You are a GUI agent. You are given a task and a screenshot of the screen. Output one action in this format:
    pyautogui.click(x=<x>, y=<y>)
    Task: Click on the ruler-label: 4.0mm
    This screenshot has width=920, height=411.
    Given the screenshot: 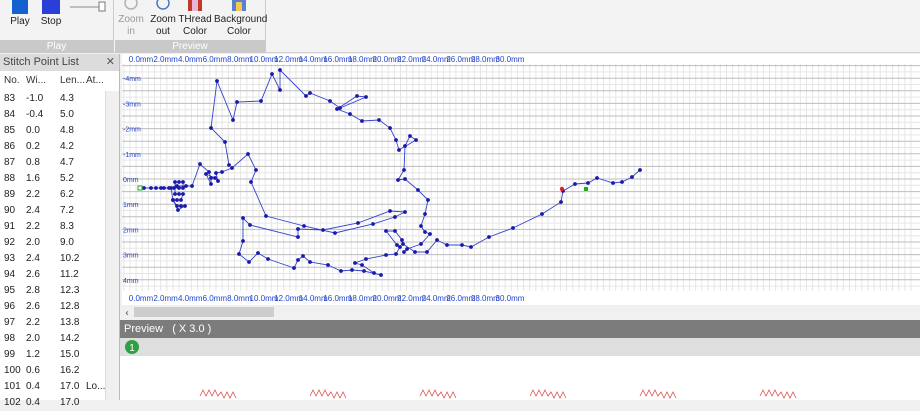 What is the action you would take?
    pyautogui.click(x=190, y=59)
    